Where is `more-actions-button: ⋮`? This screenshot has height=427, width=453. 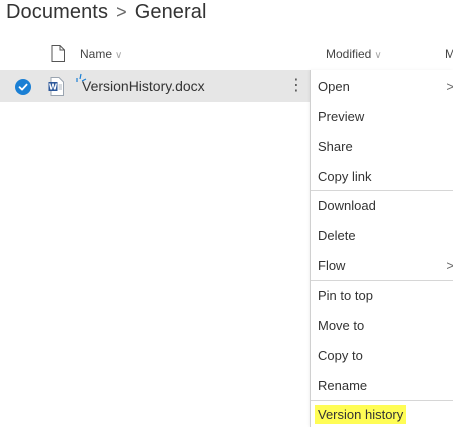
more-actions-button: ⋮ is located at coordinates (296, 86).